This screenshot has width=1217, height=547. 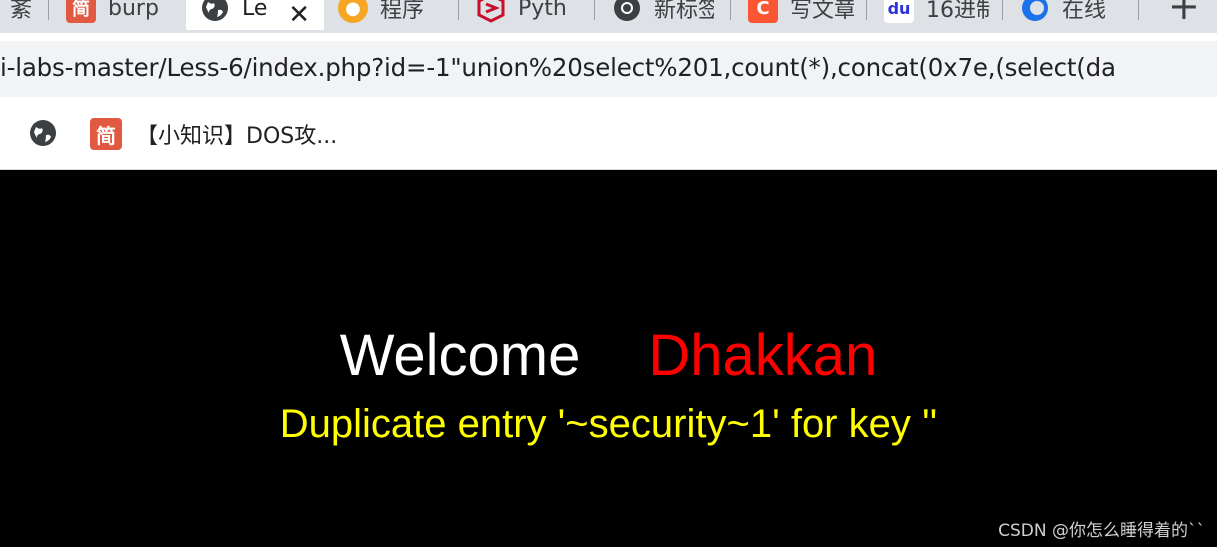 I want to click on watermark: CSDN @你怎么睡得着的``, so click(x=1101, y=531).